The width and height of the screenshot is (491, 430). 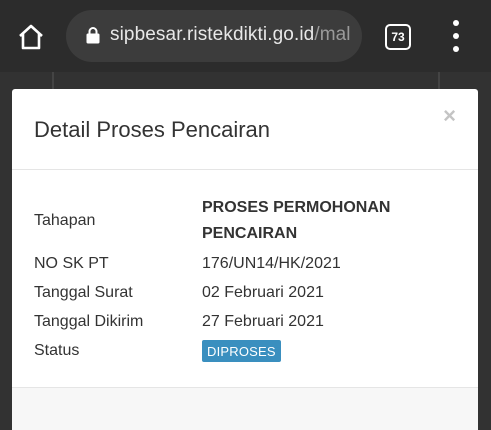 I want to click on detail-row-tanggal-surat: Tanggal Surat 02 Februari 2021, so click(x=249, y=292).